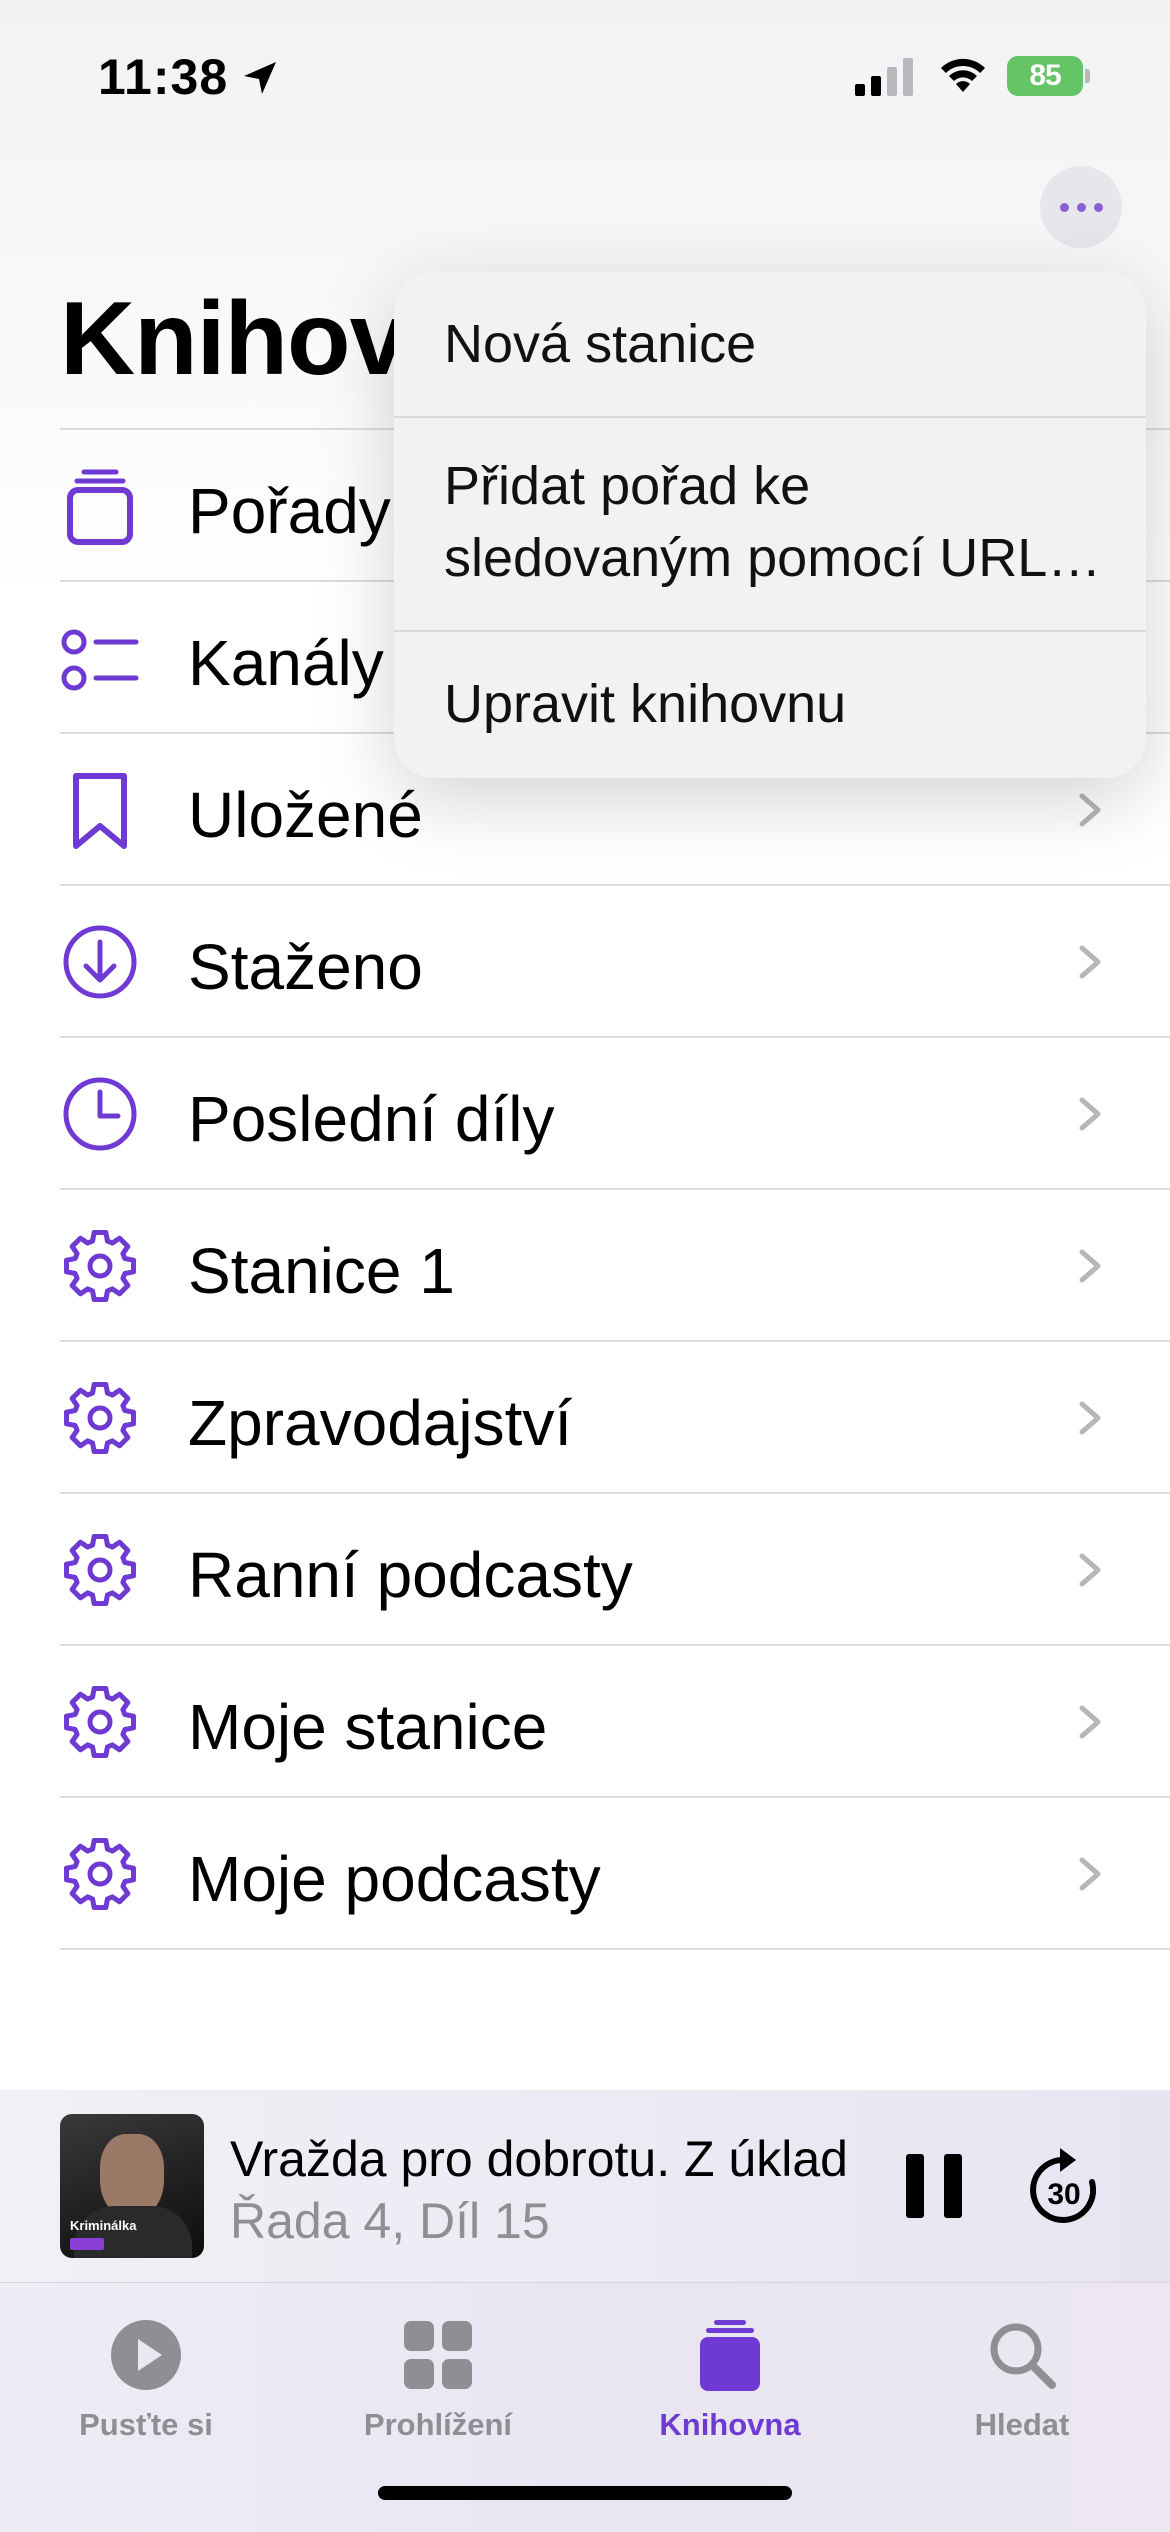 The width and height of the screenshot is (1170, 2532). I want to click on list-icon, so click(100, 660).